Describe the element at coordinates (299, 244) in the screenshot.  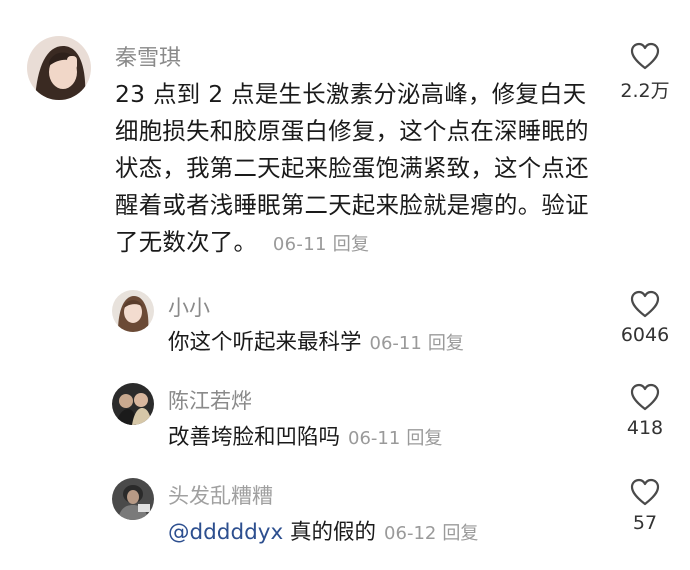
I see `comment-date: 06-11` at that location.